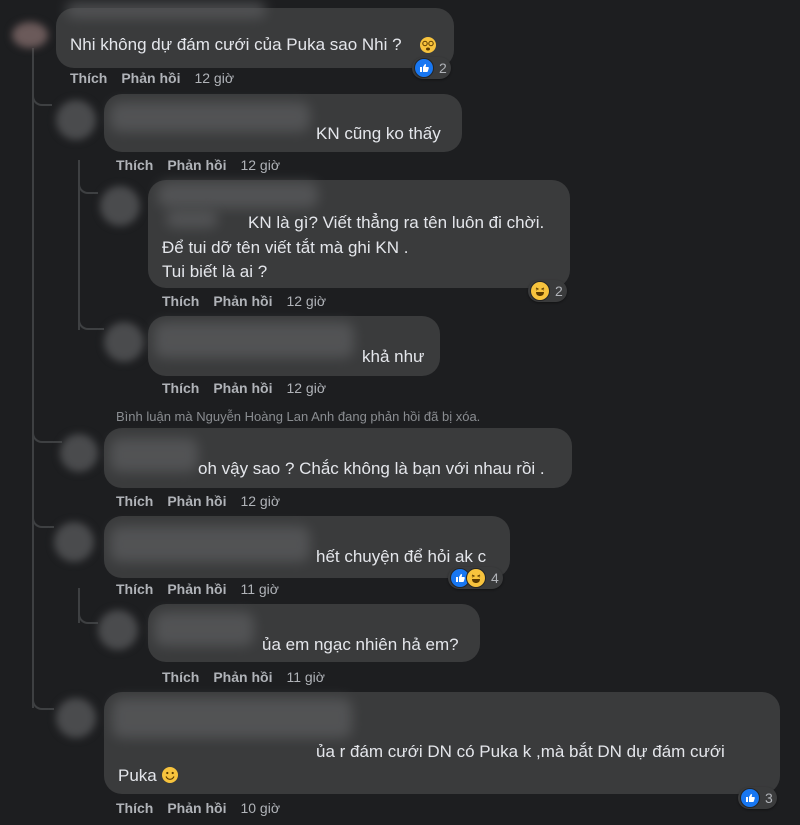  I want to click on comment-text: khả như, so click(393, 356).